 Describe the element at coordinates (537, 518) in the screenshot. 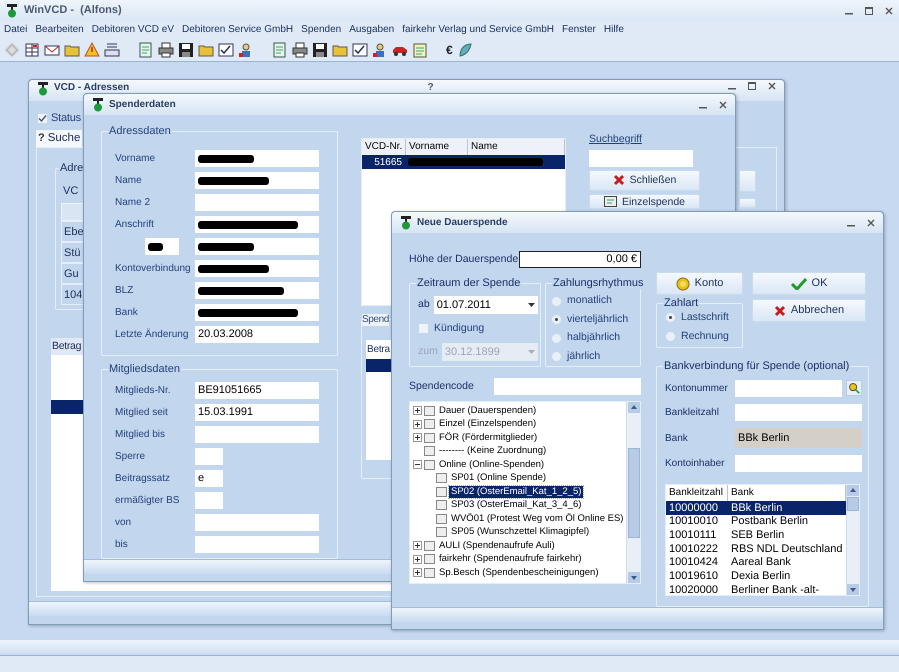

I see `tree-item: WVÖ01 (Protest Weg vom Öl Online ES)` at that location.